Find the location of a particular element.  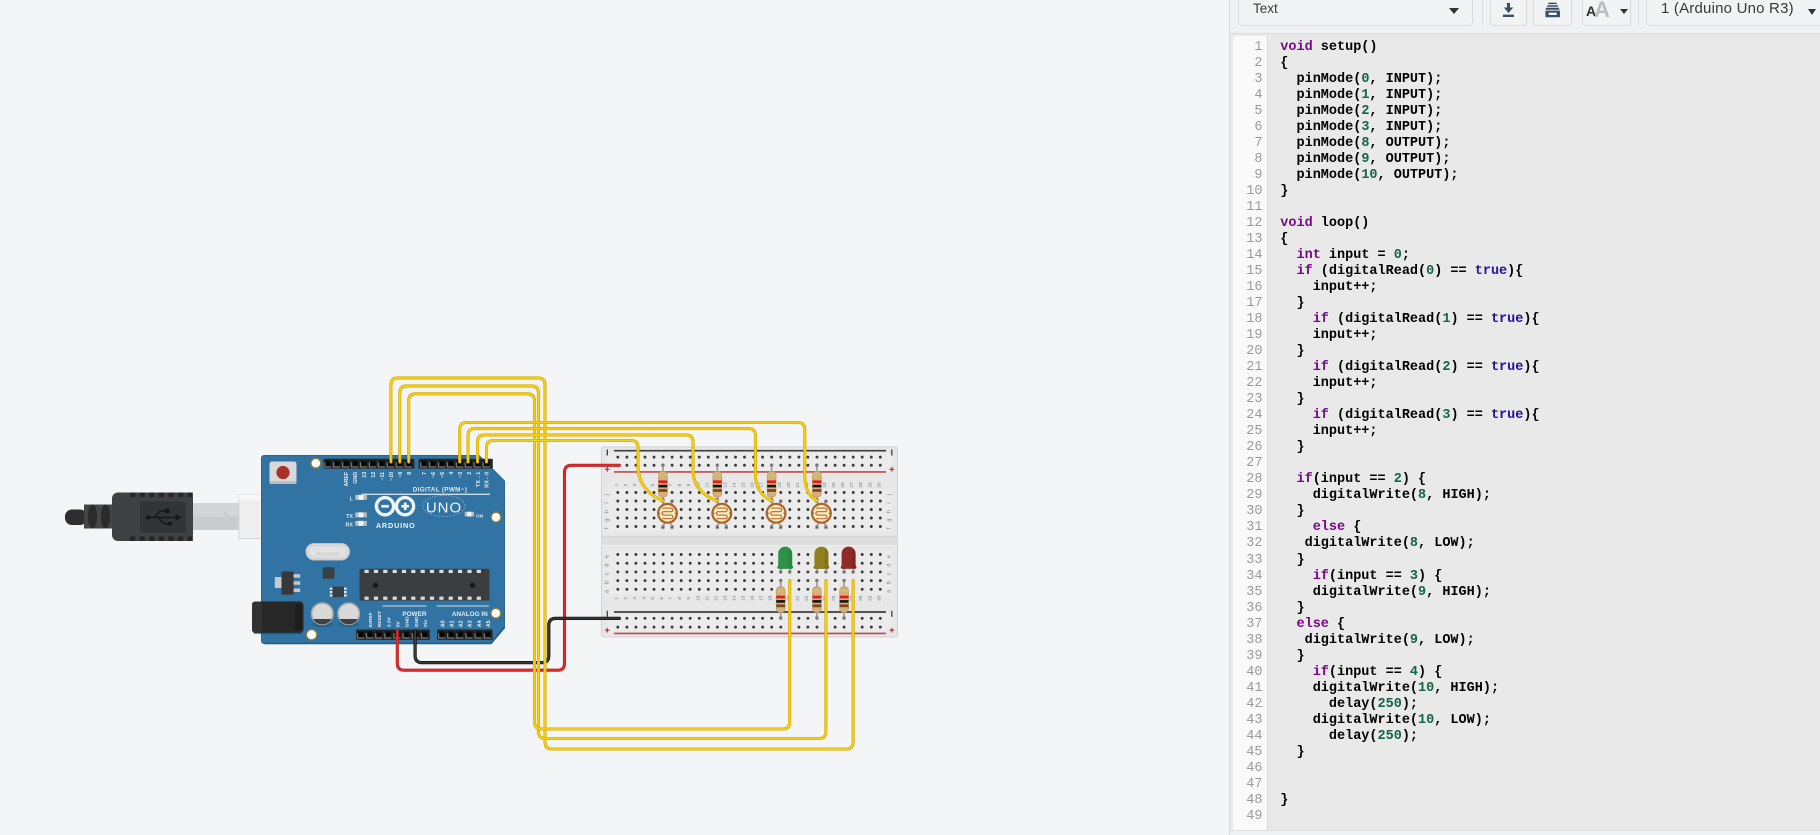

svg-text: POWER is located at coordinates (414, 614).